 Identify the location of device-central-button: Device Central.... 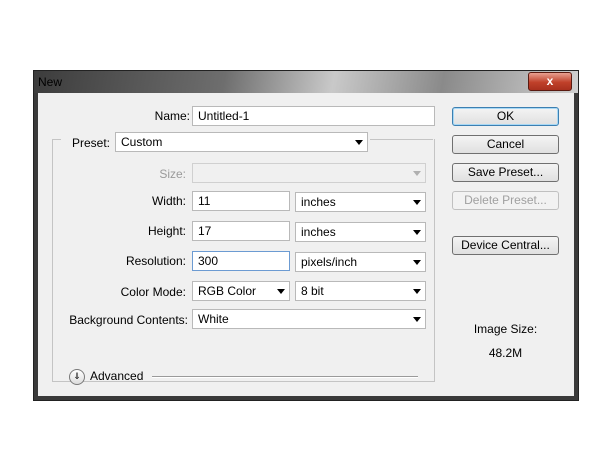
(505, 245).